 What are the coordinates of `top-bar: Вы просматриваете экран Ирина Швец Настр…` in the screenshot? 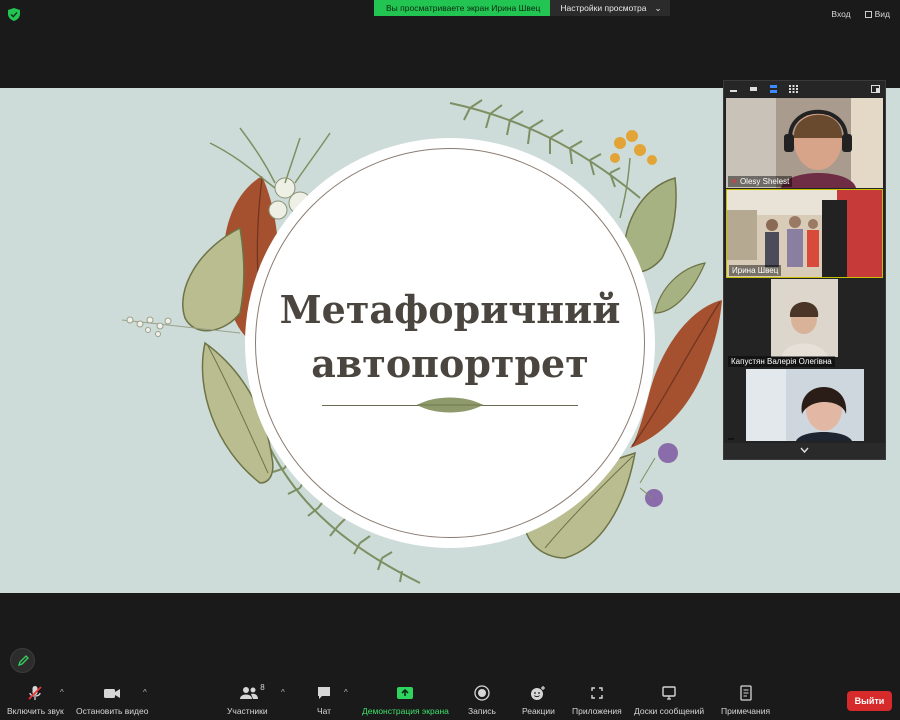 It's located at (450, 15).